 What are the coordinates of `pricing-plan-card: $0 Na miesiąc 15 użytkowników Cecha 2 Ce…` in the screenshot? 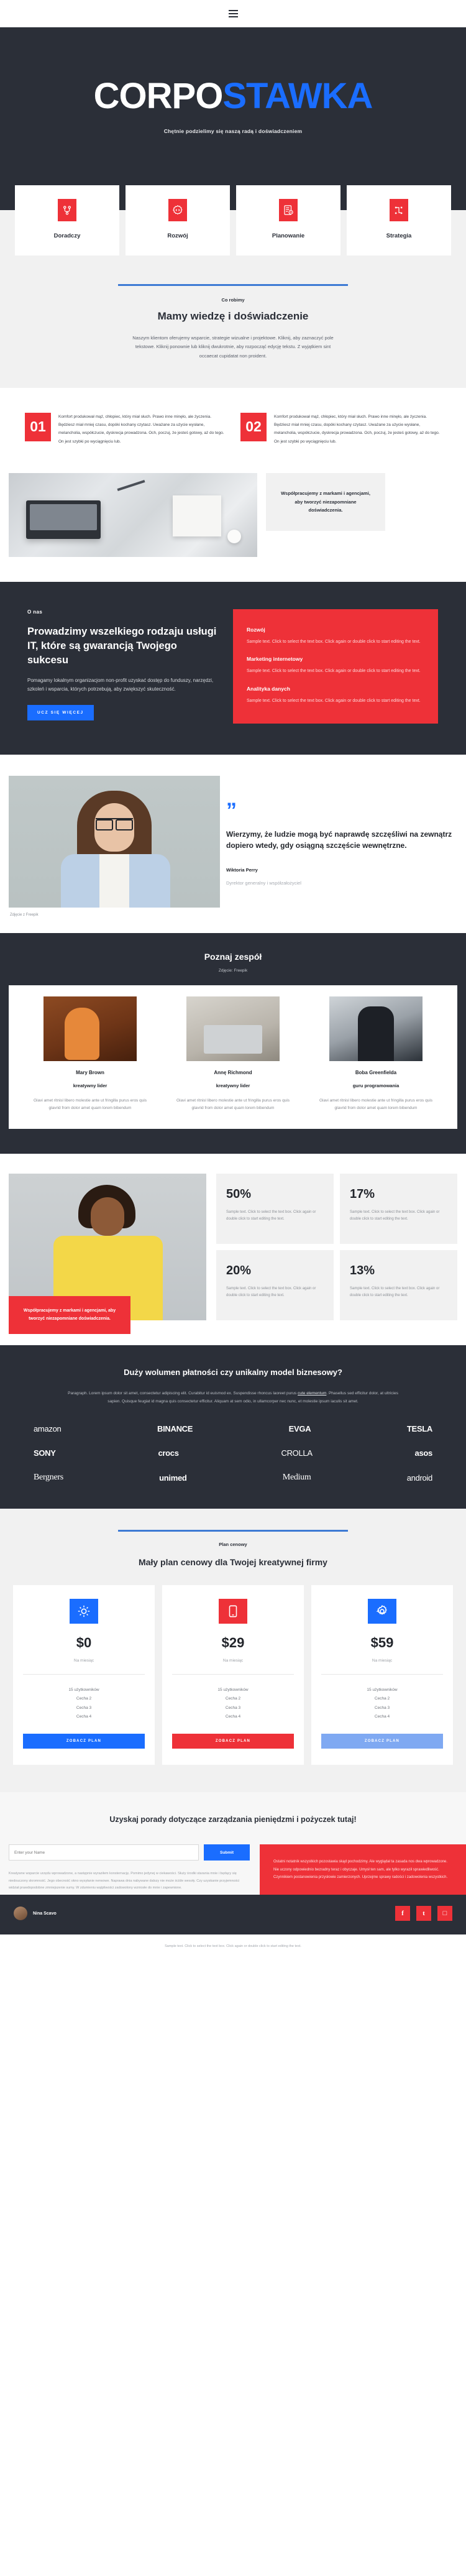 It's located at (84, 1675).